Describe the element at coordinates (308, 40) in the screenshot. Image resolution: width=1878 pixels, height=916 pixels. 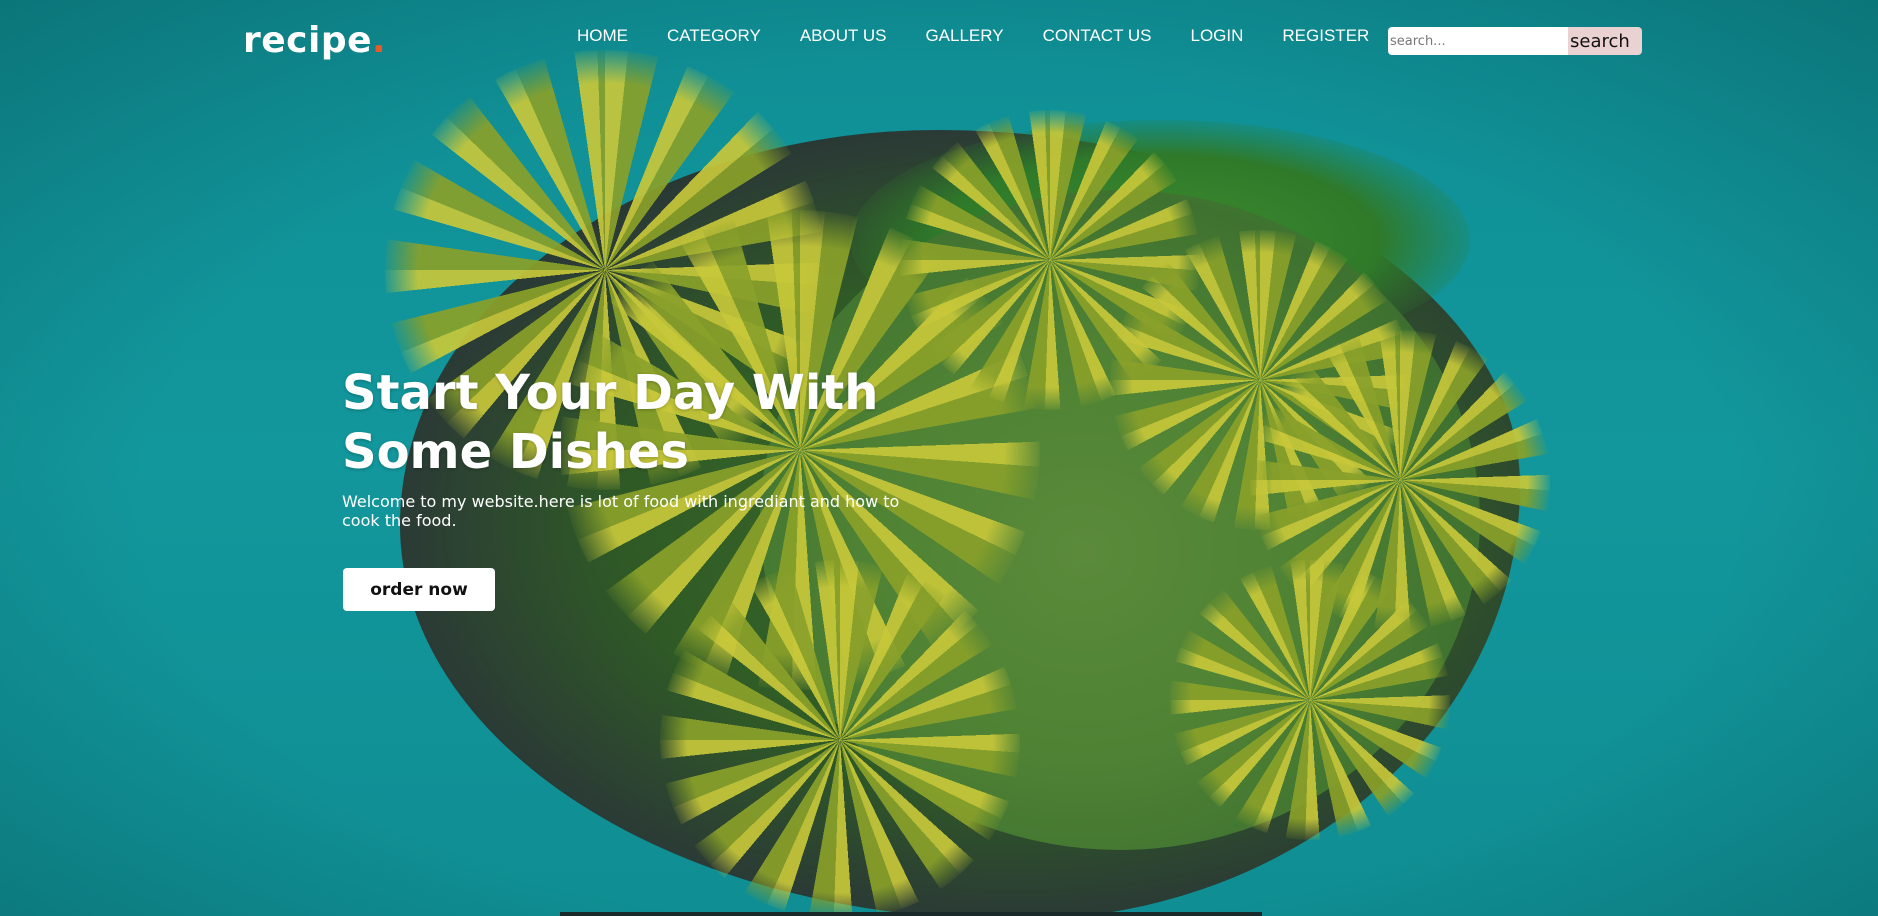
I see `brand-name: recipe` at that location.